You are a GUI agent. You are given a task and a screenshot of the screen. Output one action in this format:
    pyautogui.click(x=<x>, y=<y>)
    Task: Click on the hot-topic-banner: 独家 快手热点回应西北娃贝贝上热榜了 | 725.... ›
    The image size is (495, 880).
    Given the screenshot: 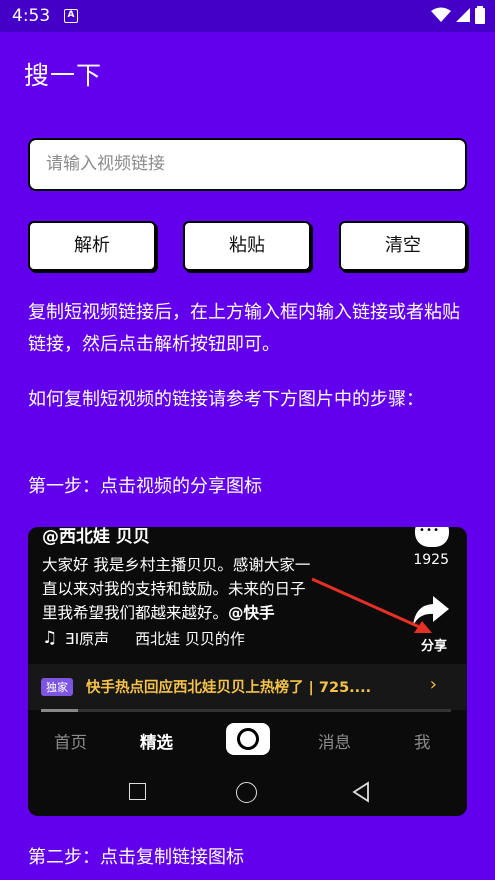 What is the action you would take?
    pyautogui.click(x=247, y=687)
    